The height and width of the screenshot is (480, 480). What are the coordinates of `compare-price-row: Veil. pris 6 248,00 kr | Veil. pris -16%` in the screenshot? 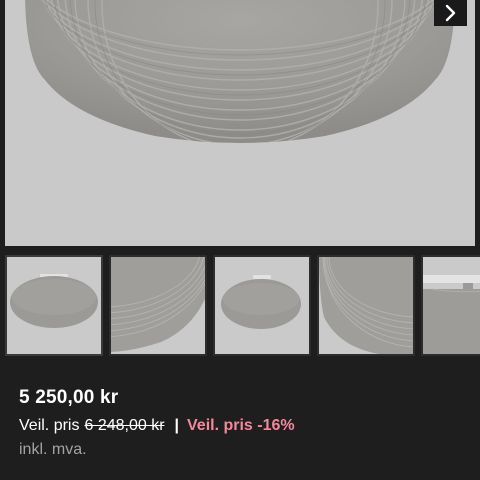 It's located at (157, 426).